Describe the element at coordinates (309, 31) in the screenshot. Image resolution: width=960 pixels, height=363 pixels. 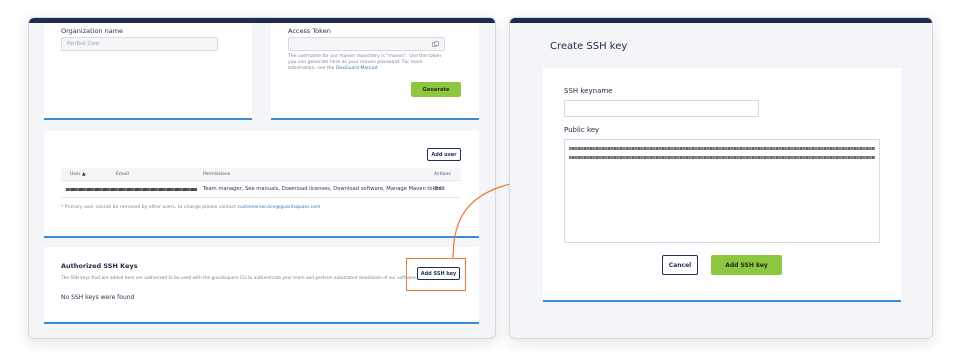
I see `access-token-label: Access Token` at that location.